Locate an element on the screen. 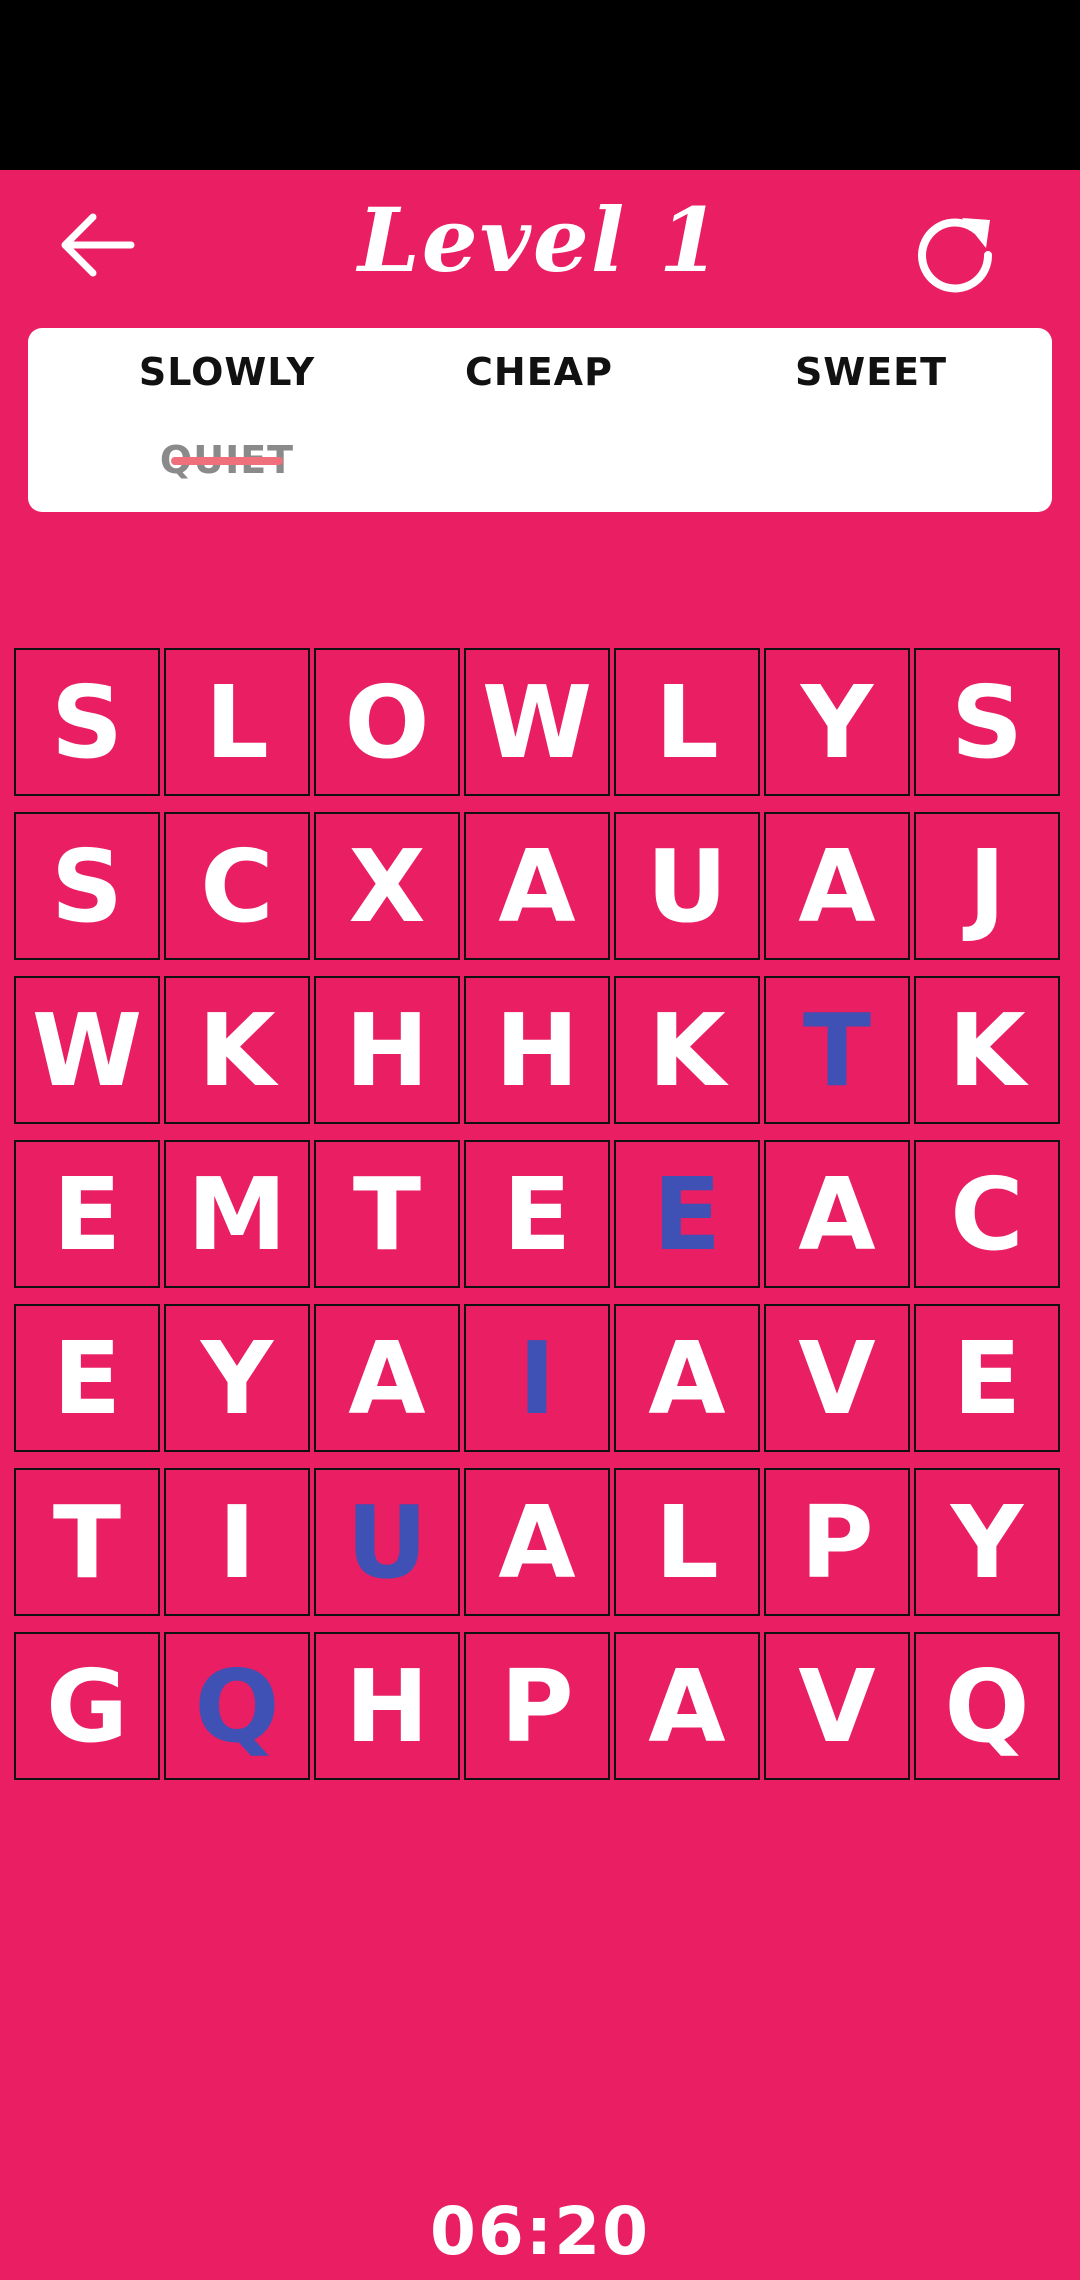 This screenshot has width=1080, height=2280. timer: 06:20 is located at coordinates (540, 2231).